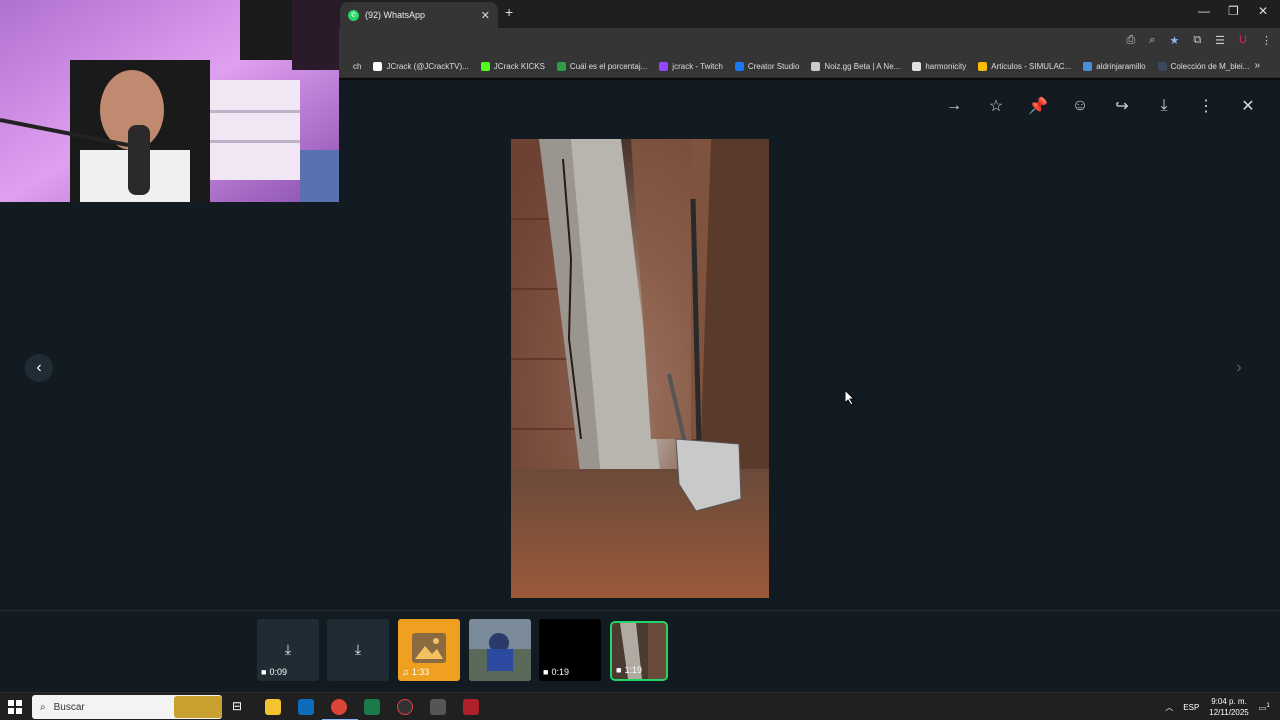  Describe the element at coordinates (339, 707) in the screenshot. I see `chrome-icon` at that location.